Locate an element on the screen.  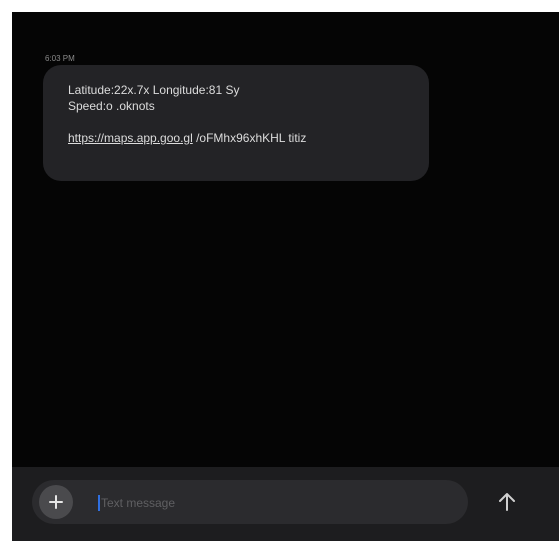
plus-icon is located at coordinates (56, 502).